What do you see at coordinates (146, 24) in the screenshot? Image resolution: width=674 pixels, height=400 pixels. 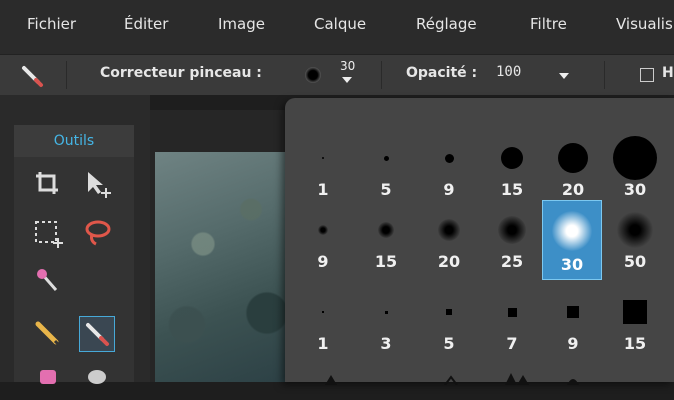 I see `menu-editer: Éditer` at bounding box center [146, 24].